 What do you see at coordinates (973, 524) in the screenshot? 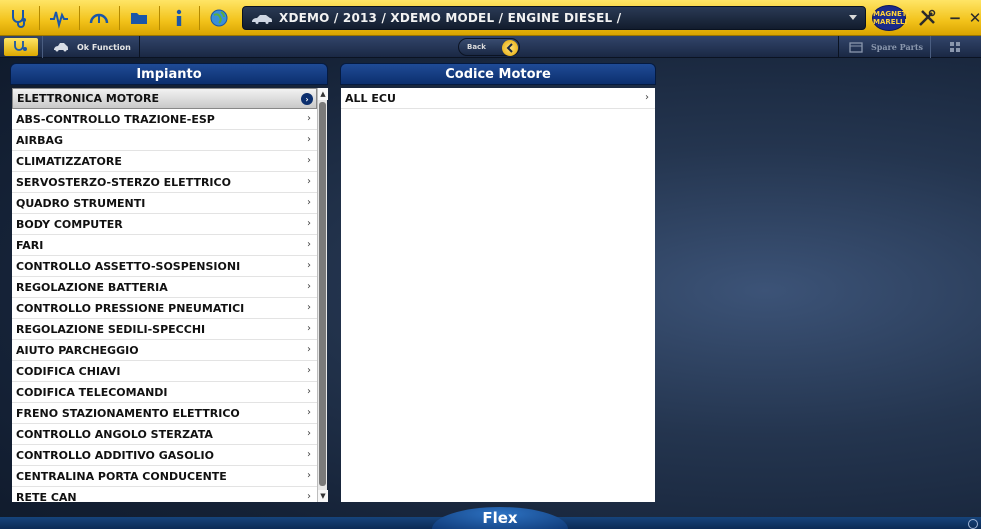
I see `help-icon` at bounding box center [973, 524].